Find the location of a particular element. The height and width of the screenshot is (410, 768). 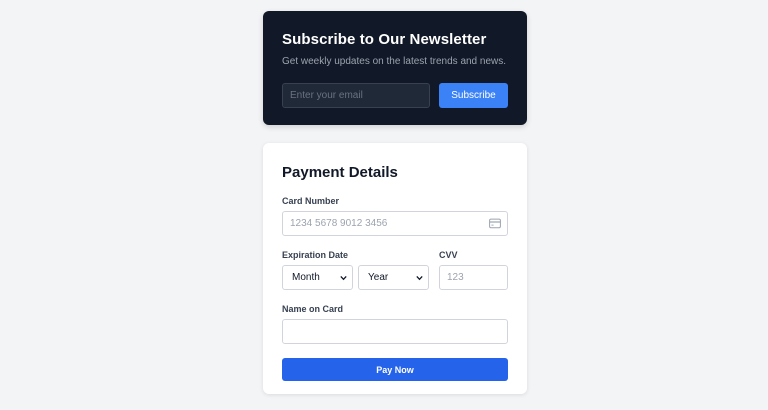

name-on-card-wrap is located at coordinates (395, 331).